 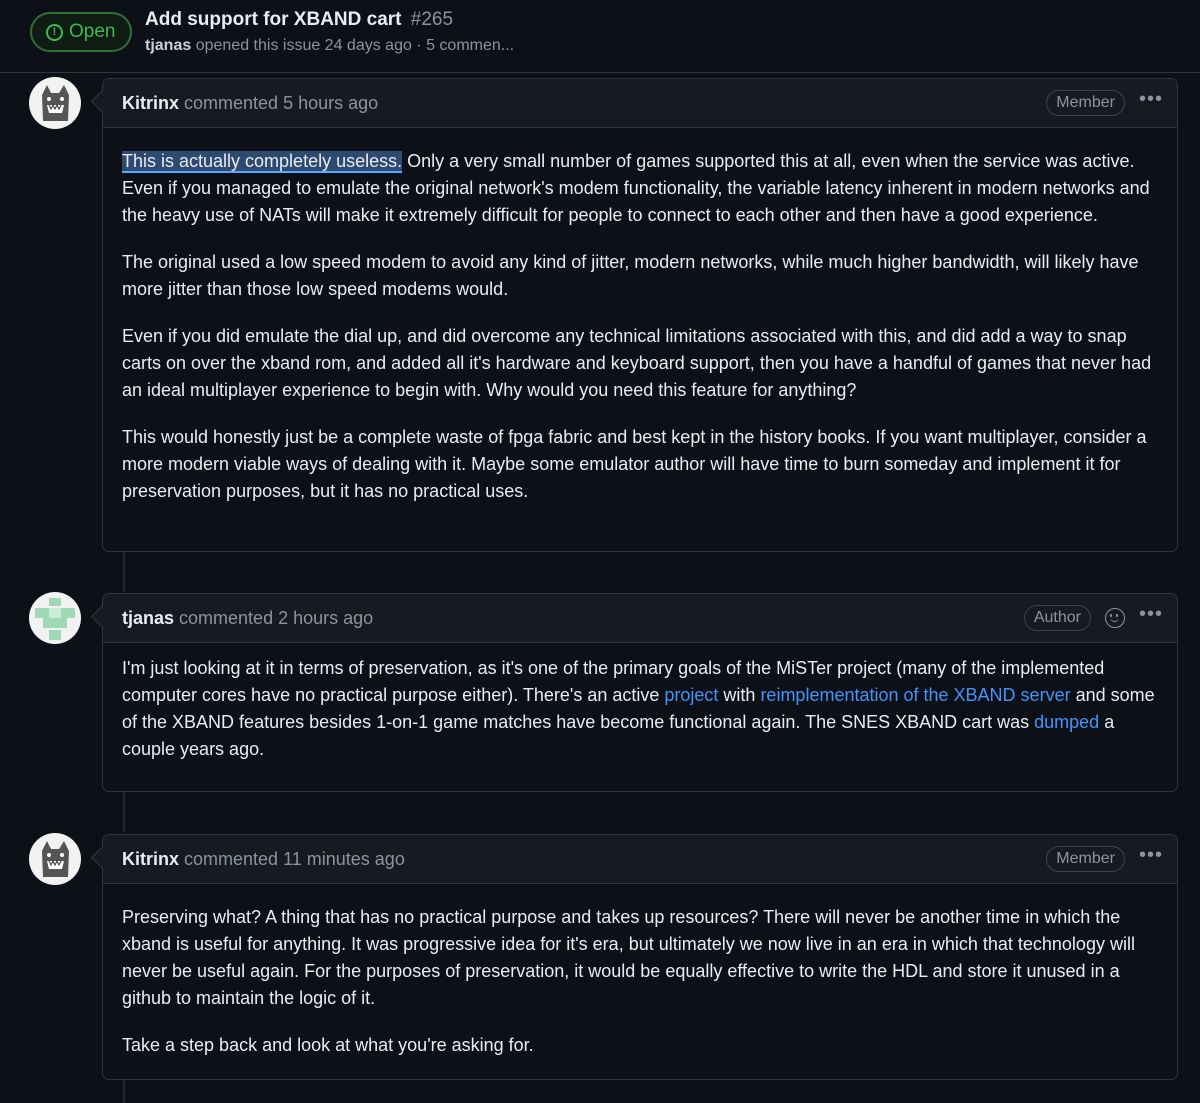 What do you see at coordinates (1093, 618) in the screenshot?
I see `comment-header-actions: Author •••` at bounding box center [1093, 618].